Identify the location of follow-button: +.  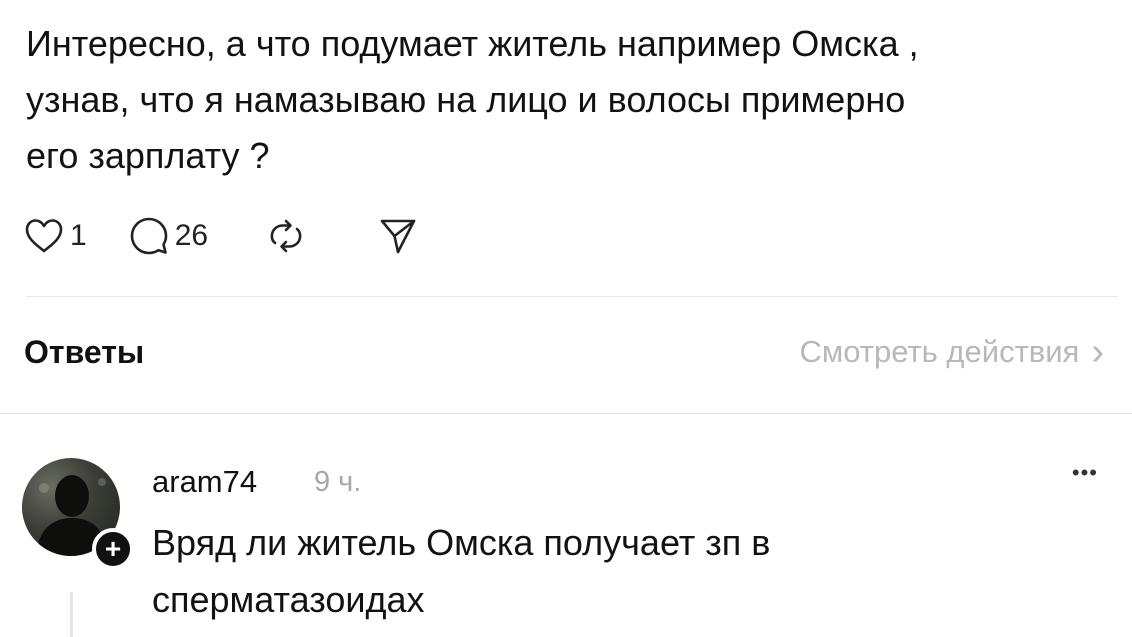
(113, 549).